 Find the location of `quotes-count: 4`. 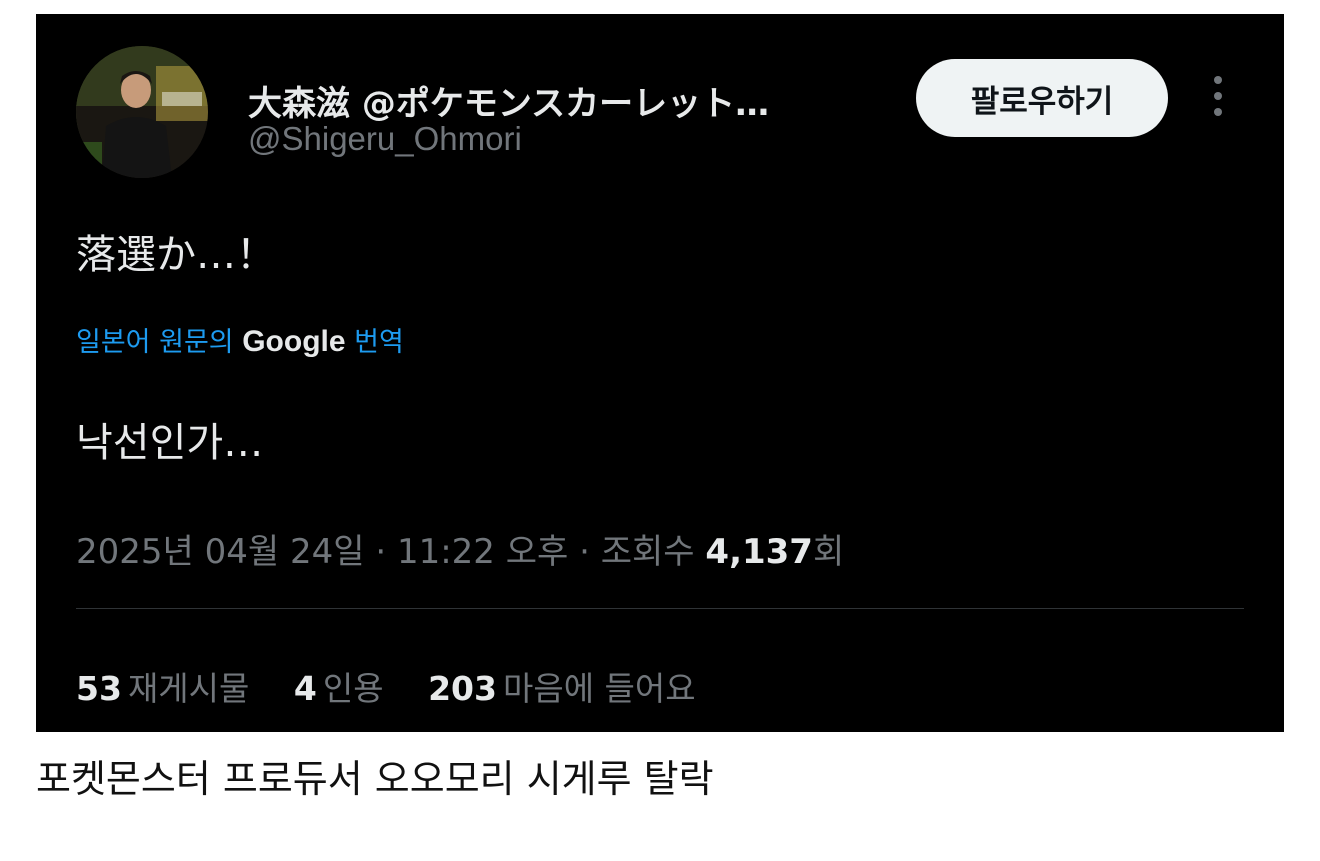

quotes-count: 4 is located at coordinates (305, 688).